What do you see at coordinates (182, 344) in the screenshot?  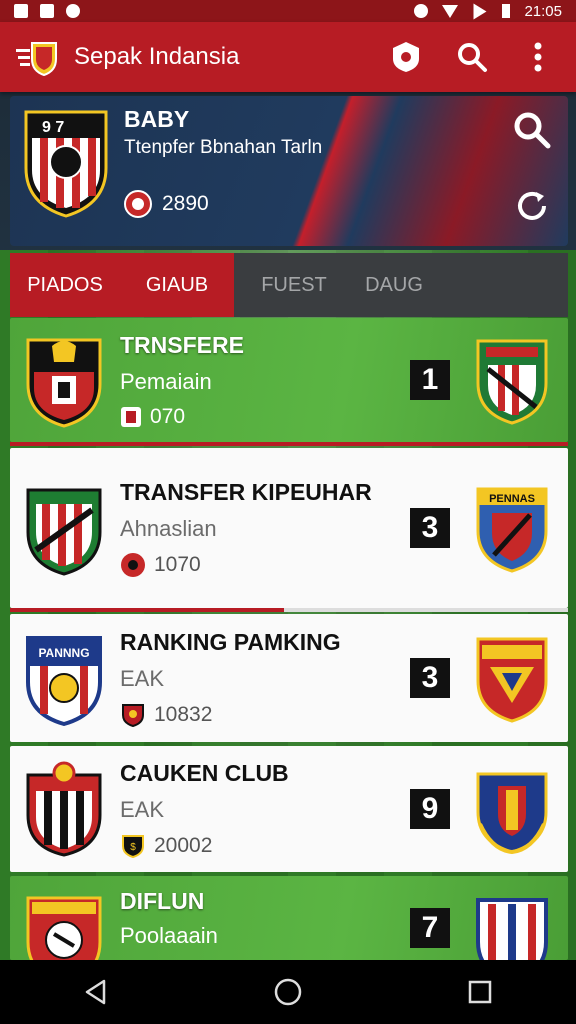 I see `card-title: TRNSFERE` at bounding box center [182, 344].